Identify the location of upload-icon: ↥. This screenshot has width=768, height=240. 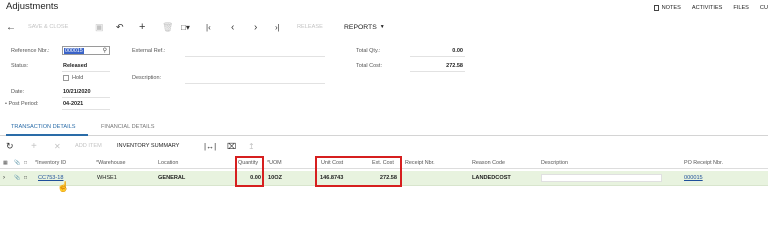
(251, 146).